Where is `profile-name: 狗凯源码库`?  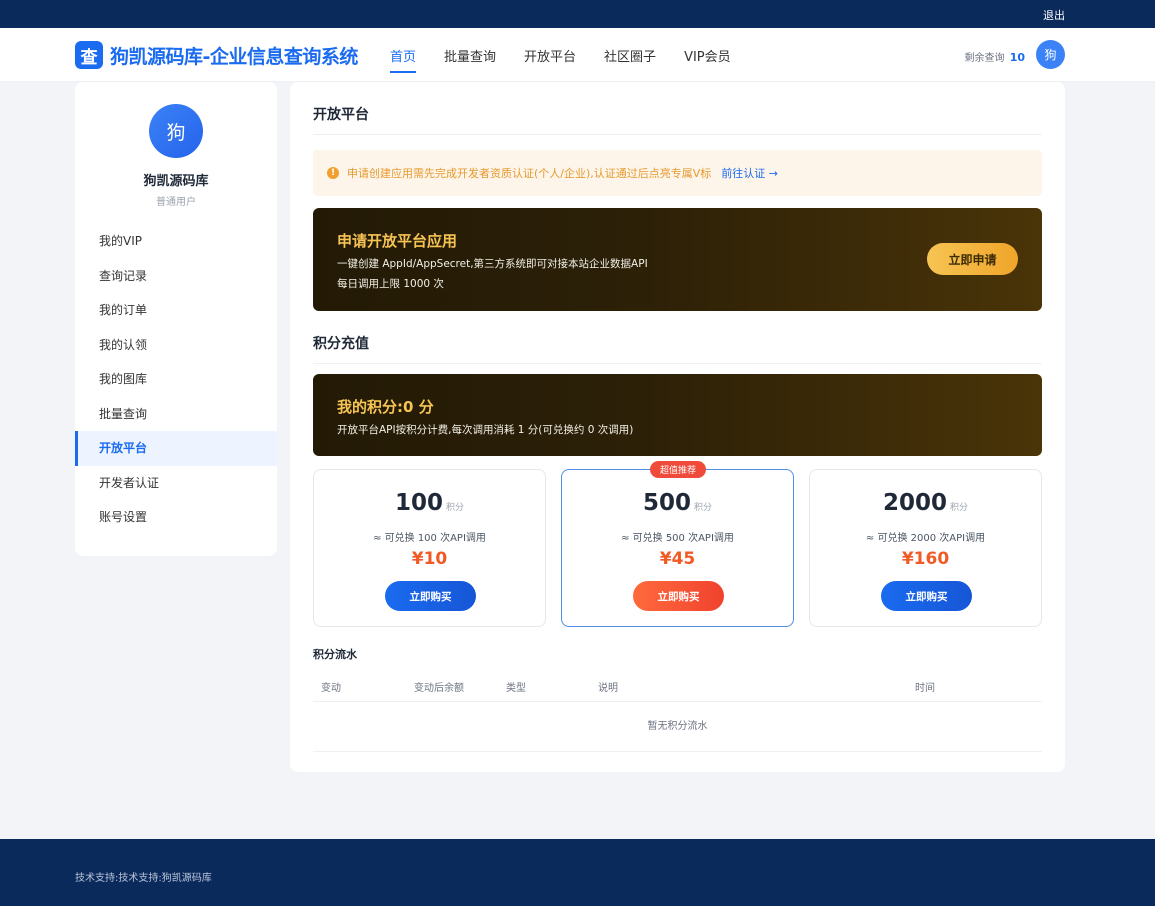 profile-name: 狗凯源码库 is located at coordinates (176, 181).